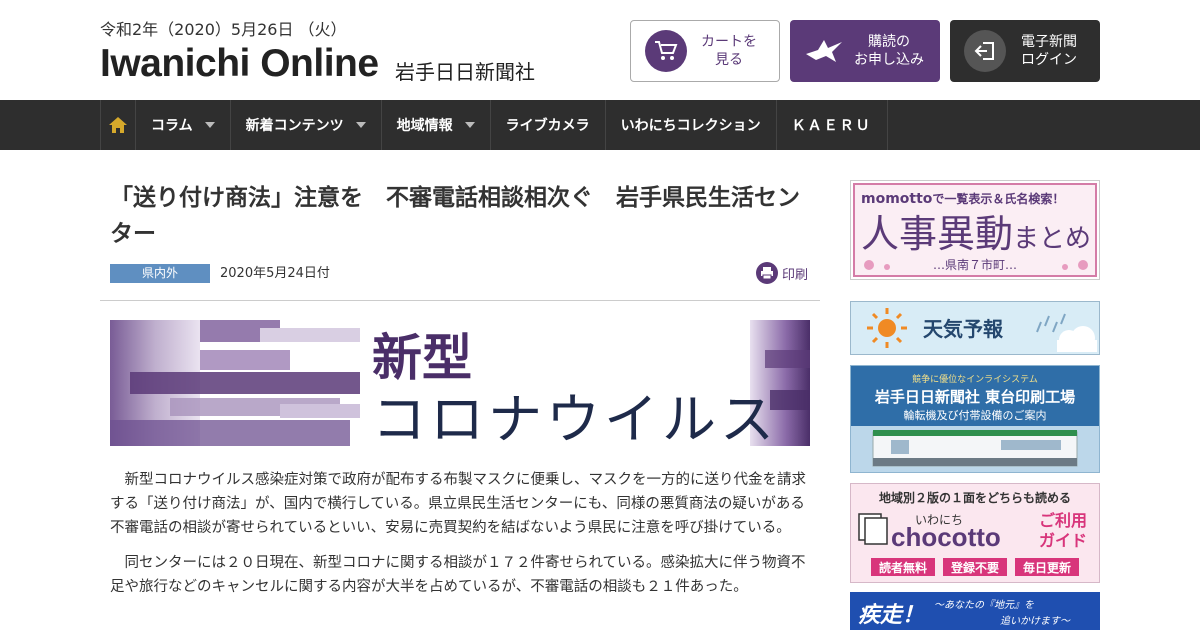 Image resolution: width=1200 pixels, height=630 pixels. I want to click on print-button: 印刷, so click(782, 273).